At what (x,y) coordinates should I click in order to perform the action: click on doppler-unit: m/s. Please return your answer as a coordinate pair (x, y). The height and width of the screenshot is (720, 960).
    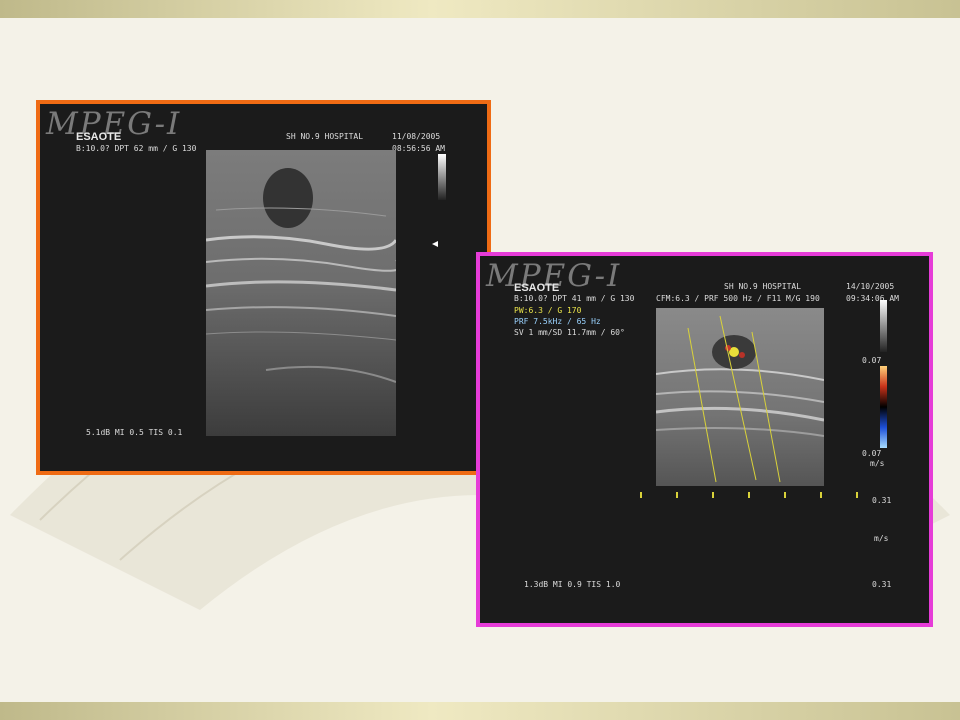
    Looking at the image, I should click on (881, 538).